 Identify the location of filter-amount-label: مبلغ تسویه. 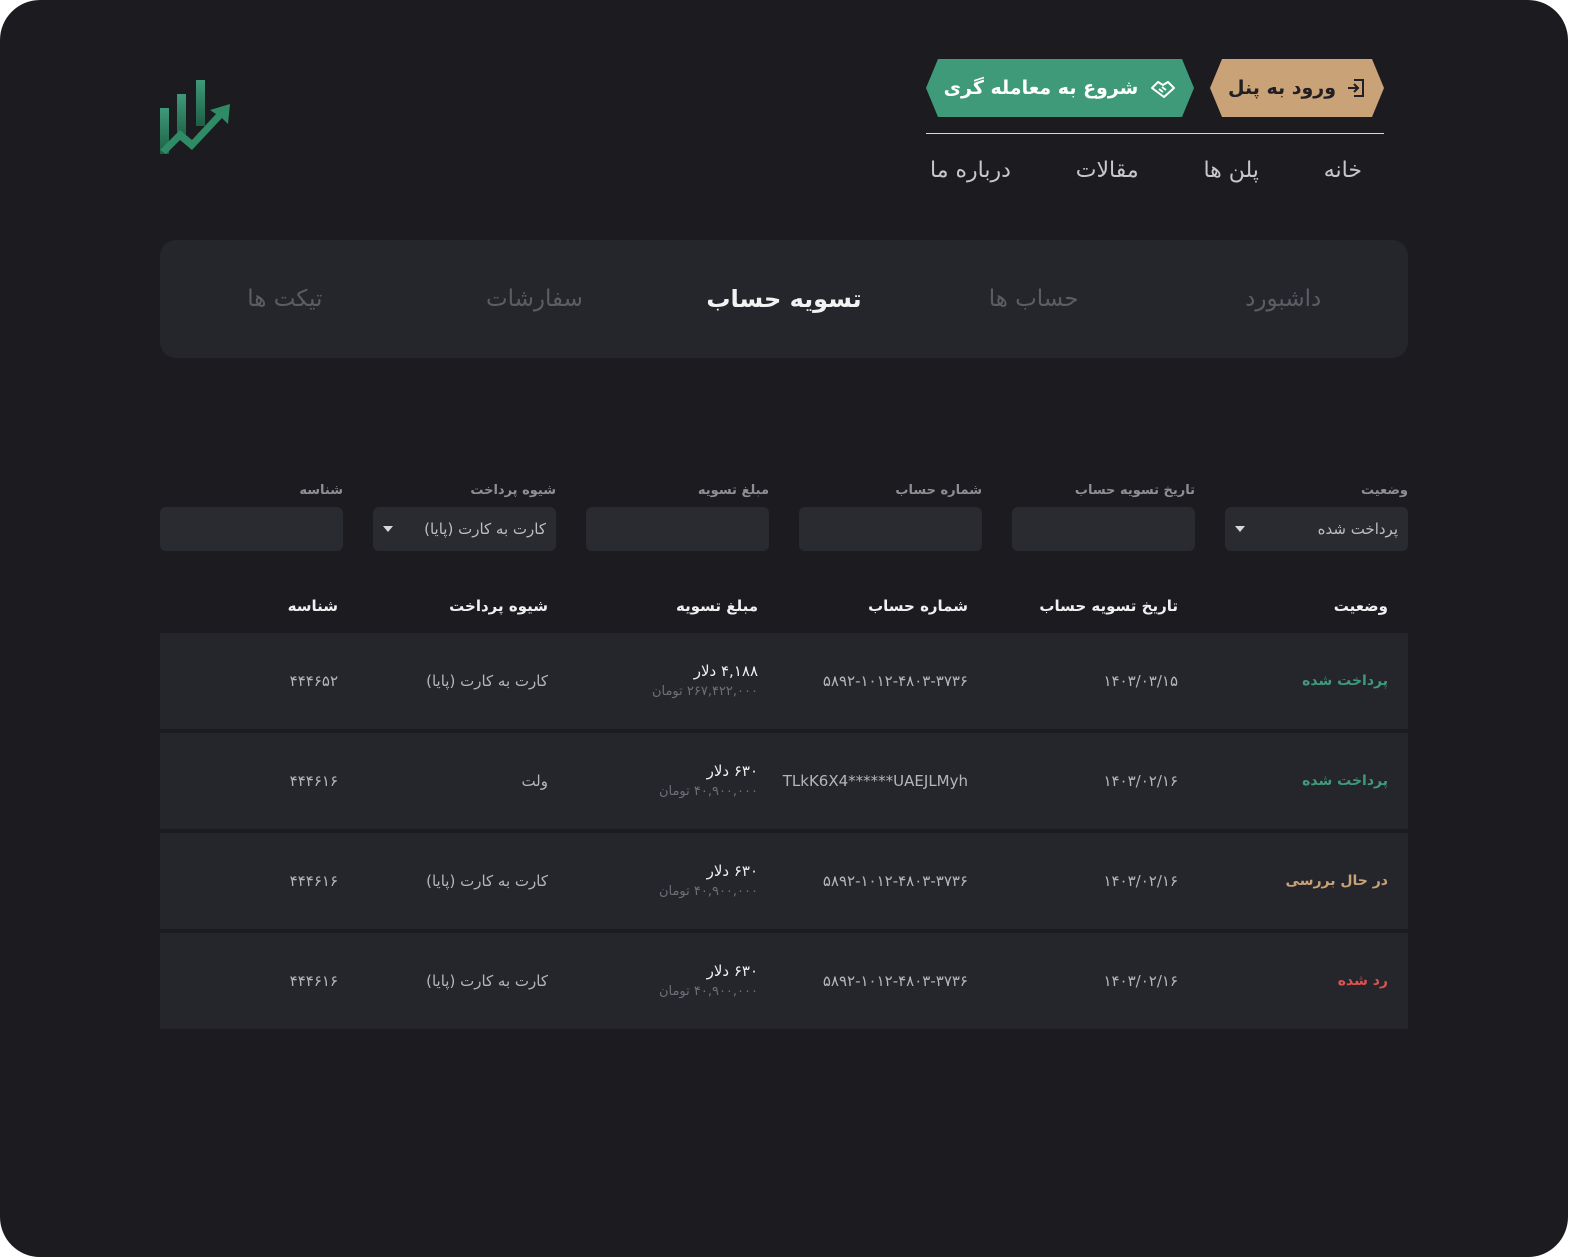
(733, 490).